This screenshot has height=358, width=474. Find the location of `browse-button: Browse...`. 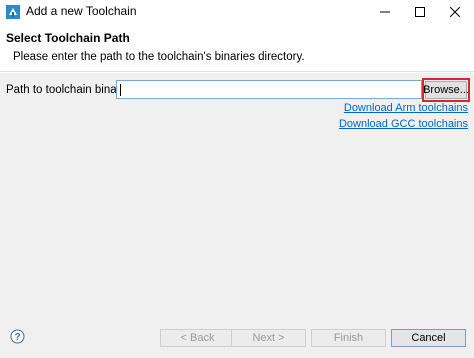

browse-button: Browse... is located at coordinates (446, 90).